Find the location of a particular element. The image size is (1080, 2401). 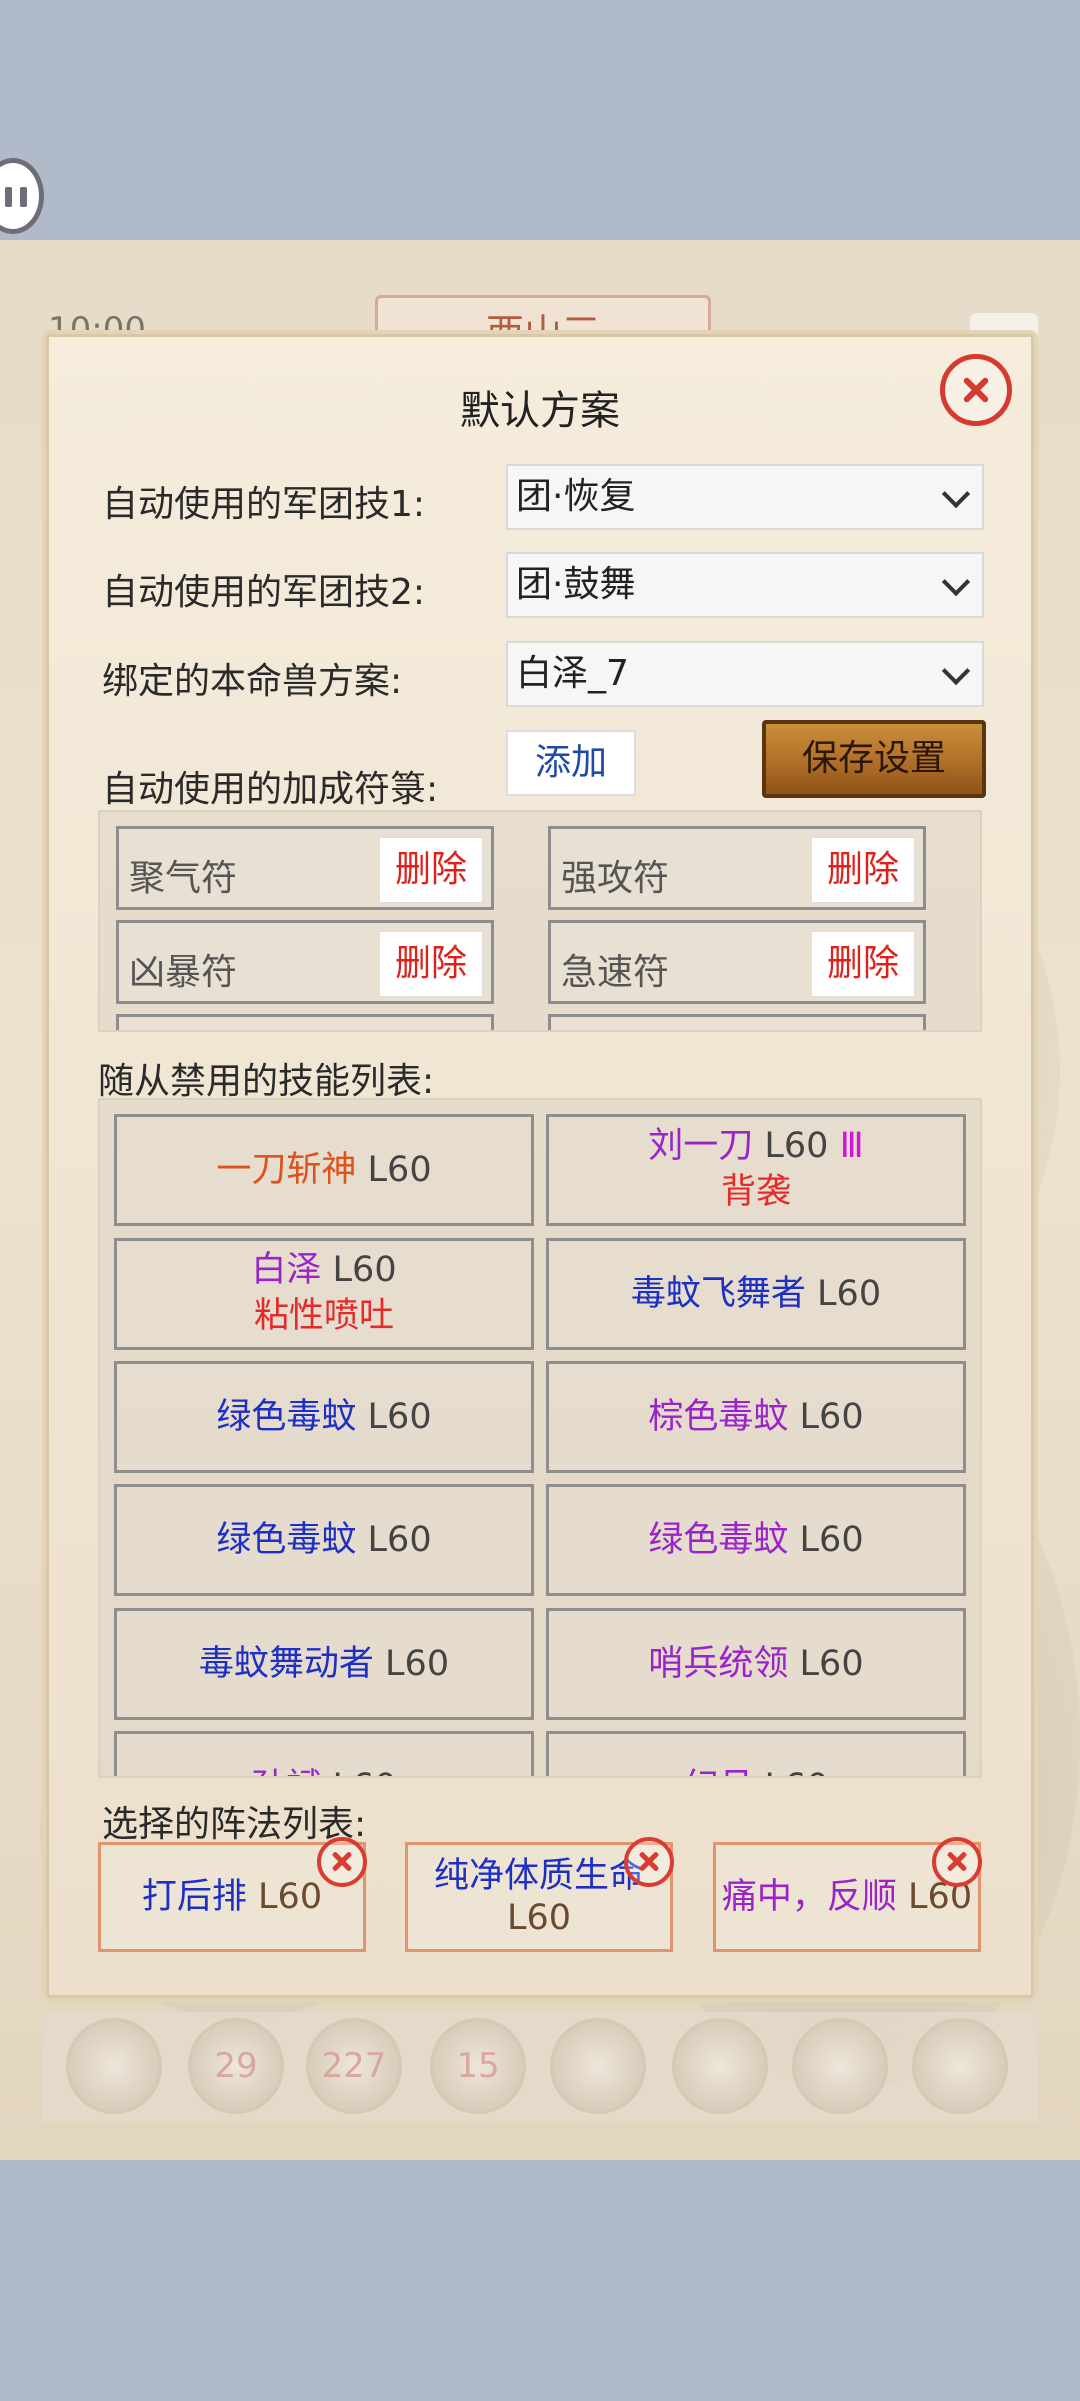

skill-item: 哨兵统领 L60 is located at coordinates (756, 1664).